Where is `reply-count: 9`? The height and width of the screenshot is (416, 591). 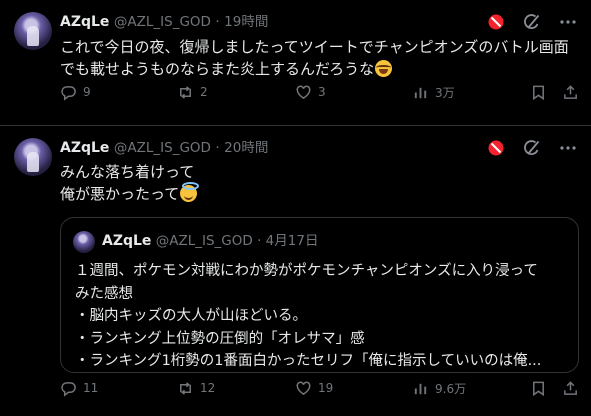
reply-count: 9 is located at coordinates (87, 92).